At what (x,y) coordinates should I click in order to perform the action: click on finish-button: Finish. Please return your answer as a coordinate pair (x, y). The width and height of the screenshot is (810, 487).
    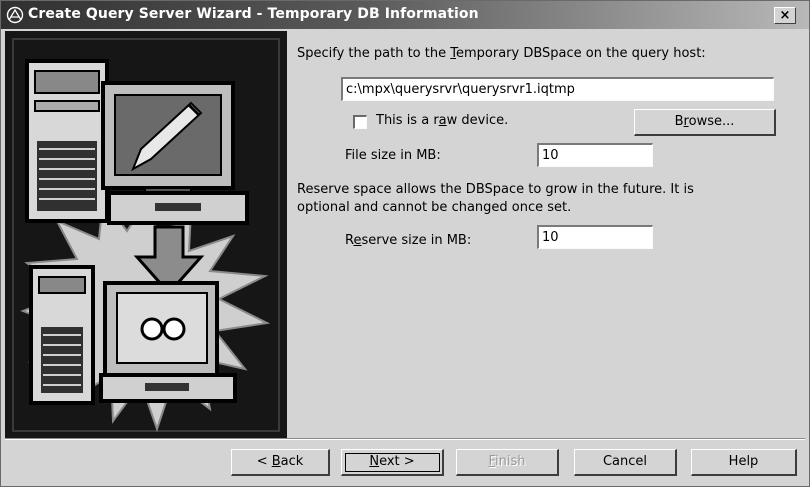
    Looking at the image, I should click on (507, 462).